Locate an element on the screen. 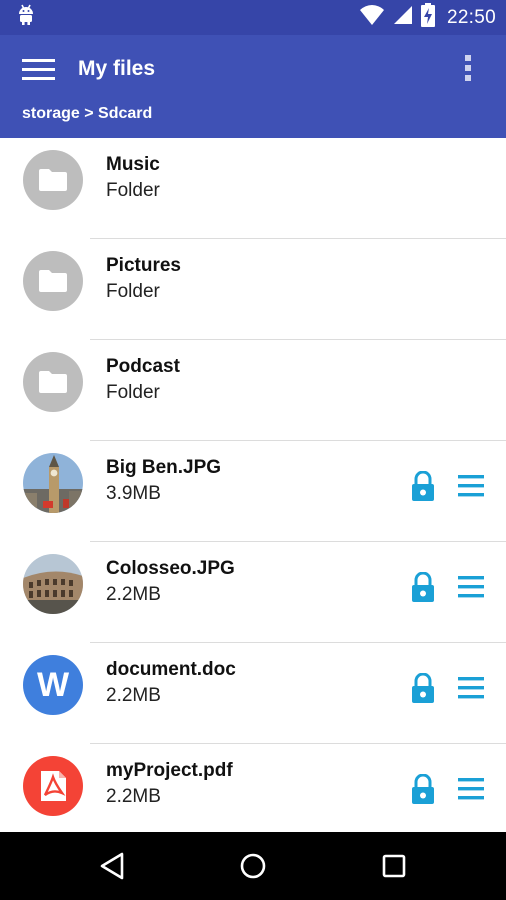 The height and width of the screenshot is (900, 506). recents-button is located at coordinates (394, 866).